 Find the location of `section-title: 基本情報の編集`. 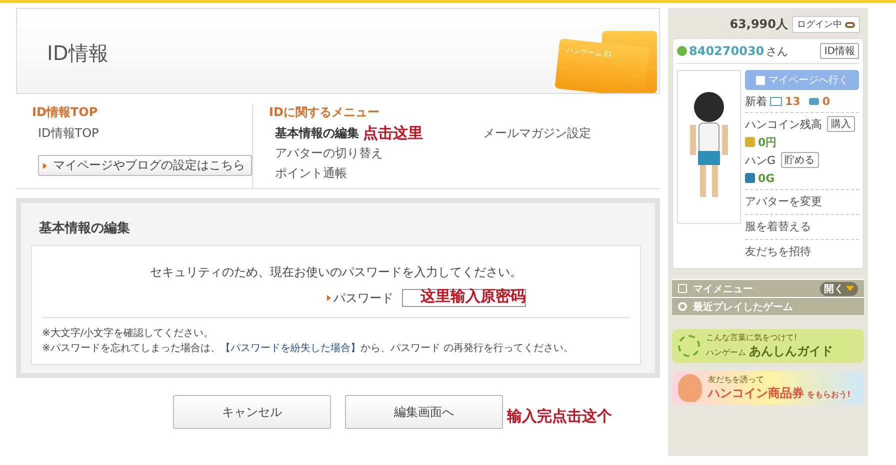

section-title: 基本情報の編集 is located at coordinates (84, 229).